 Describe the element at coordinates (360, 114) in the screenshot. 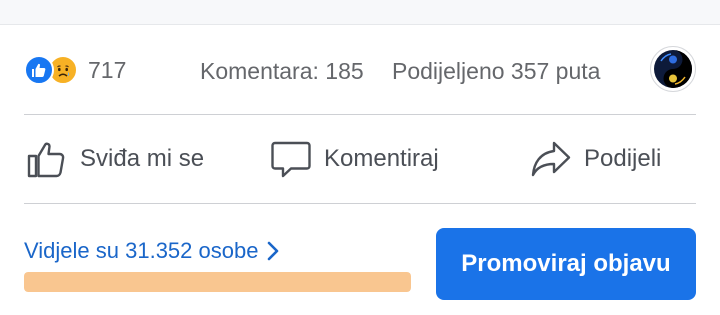

I see `stats-divider` at that location.